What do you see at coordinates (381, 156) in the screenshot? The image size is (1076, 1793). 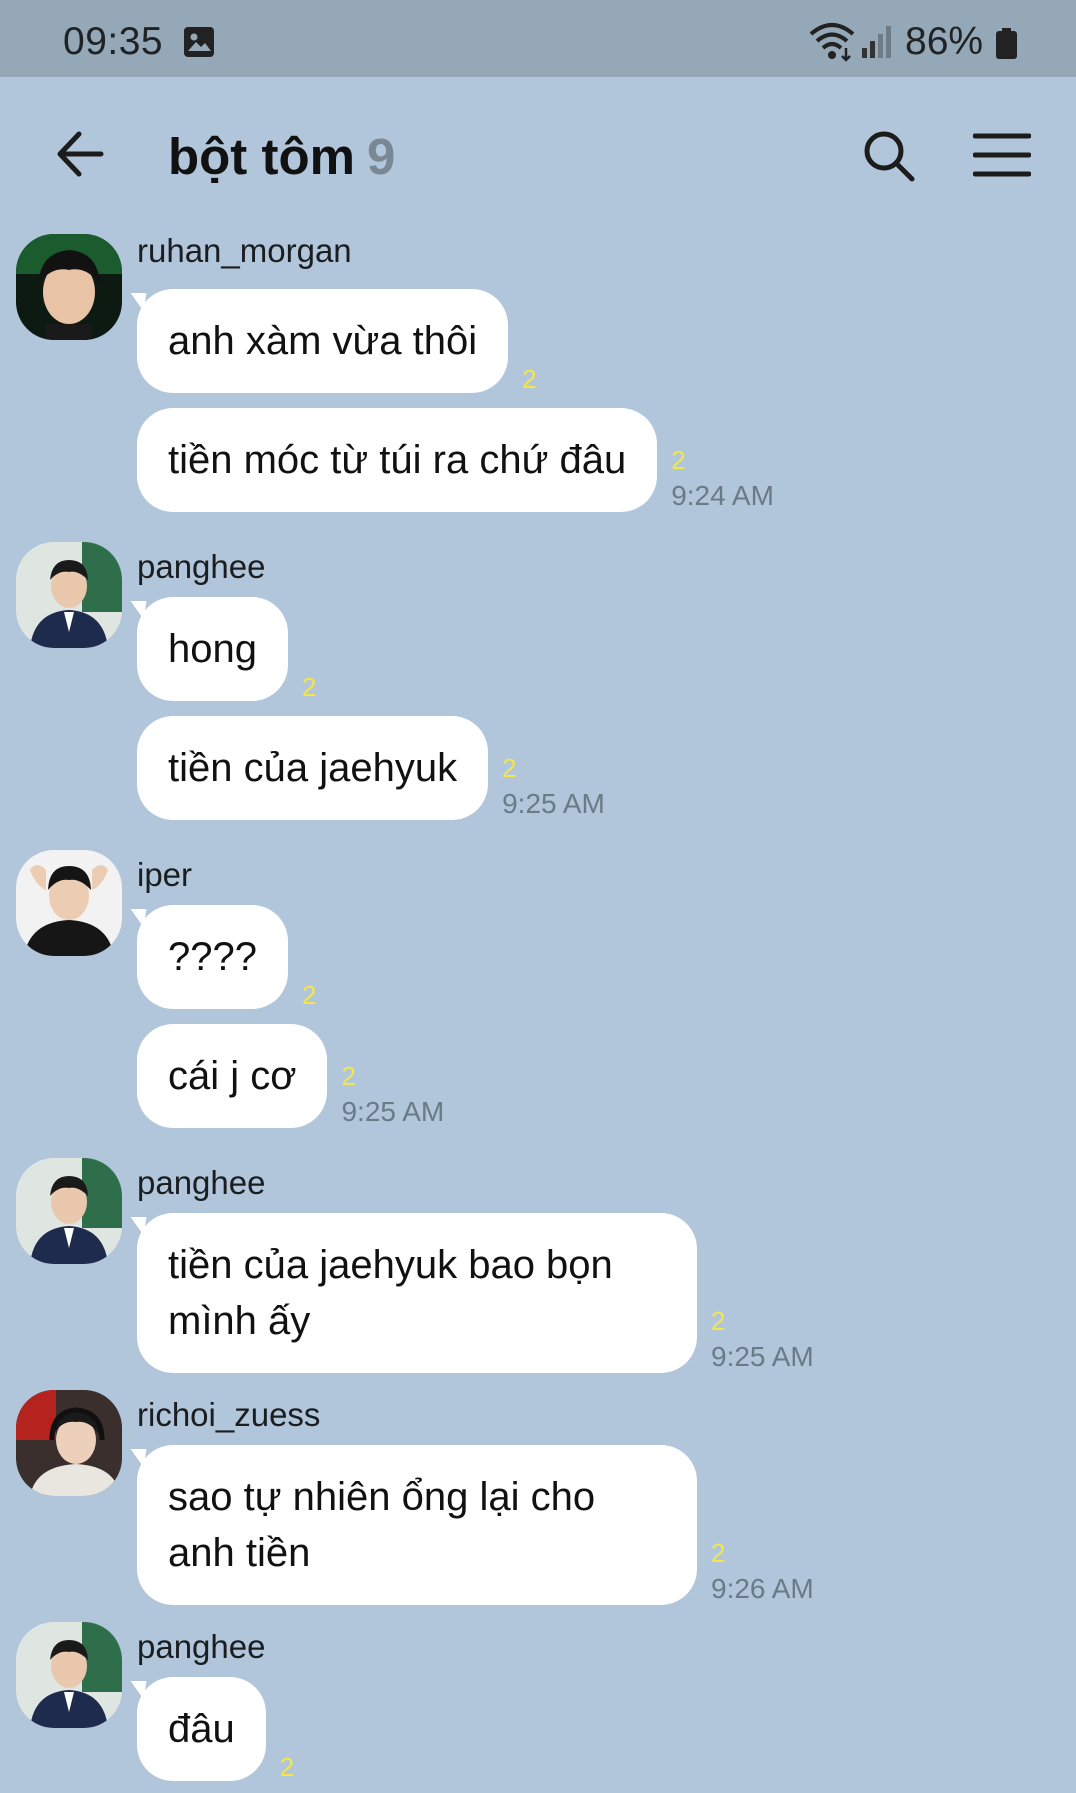 I see `member-count: 9` at bounding box center [381, 156].